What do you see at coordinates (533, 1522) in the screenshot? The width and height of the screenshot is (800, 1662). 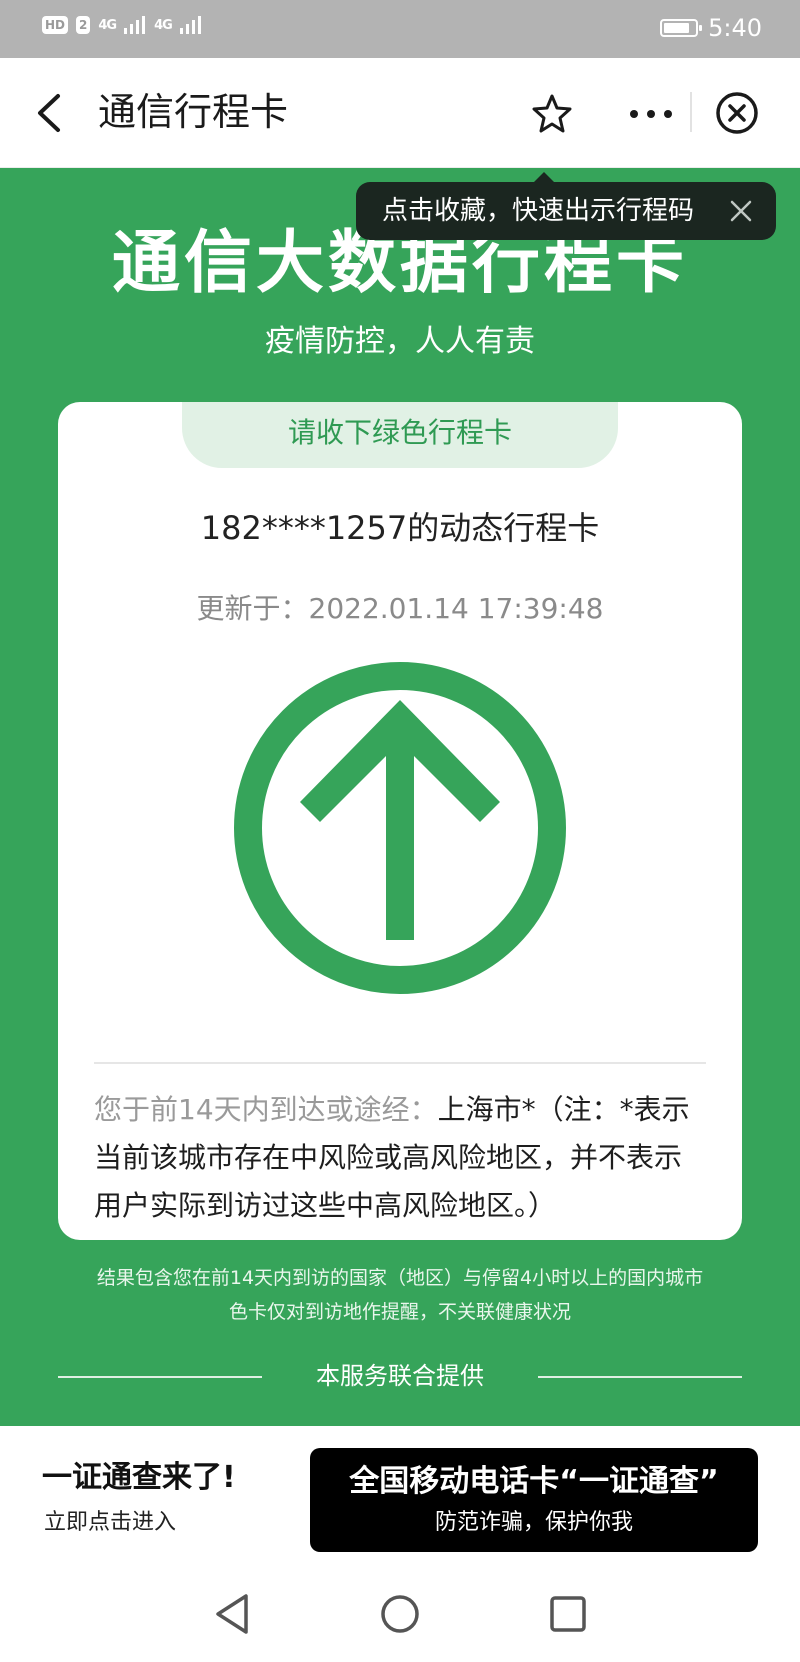 I see `promo-button-subtitle: 防范诈骗，保护你我` at bounding box center [533, 1522].